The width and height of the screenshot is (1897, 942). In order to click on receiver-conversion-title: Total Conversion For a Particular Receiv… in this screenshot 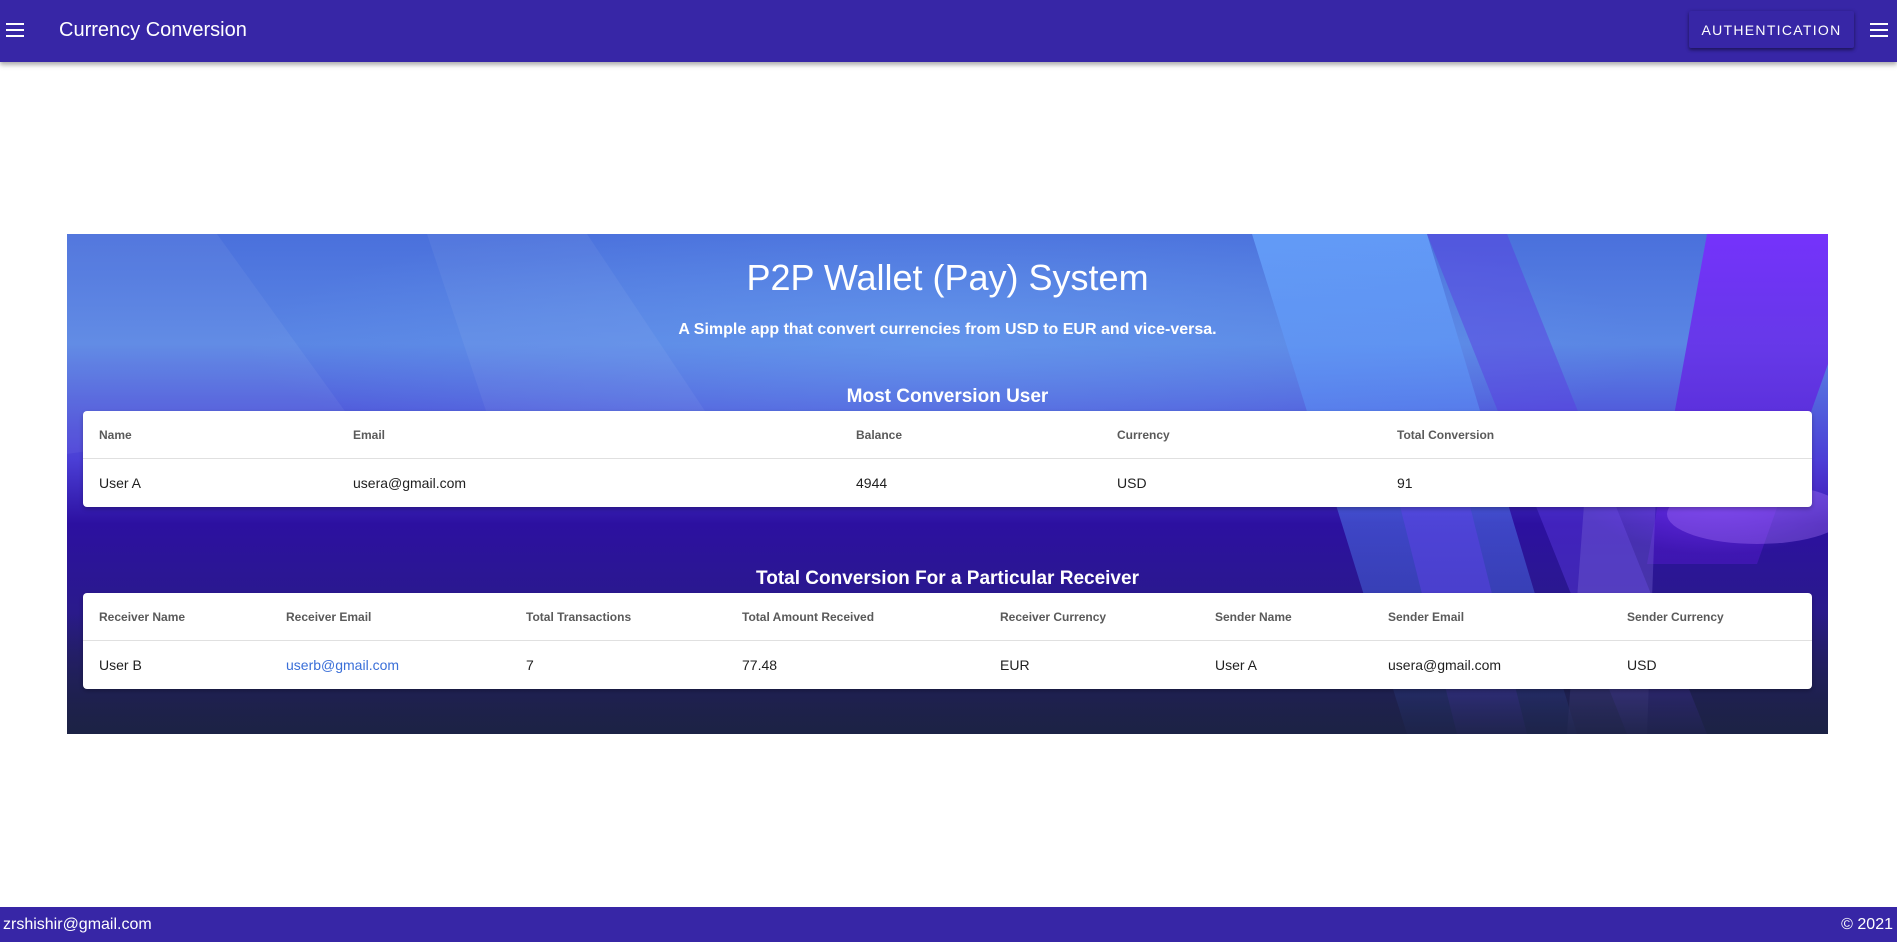, I will do `click(947, 578)`.